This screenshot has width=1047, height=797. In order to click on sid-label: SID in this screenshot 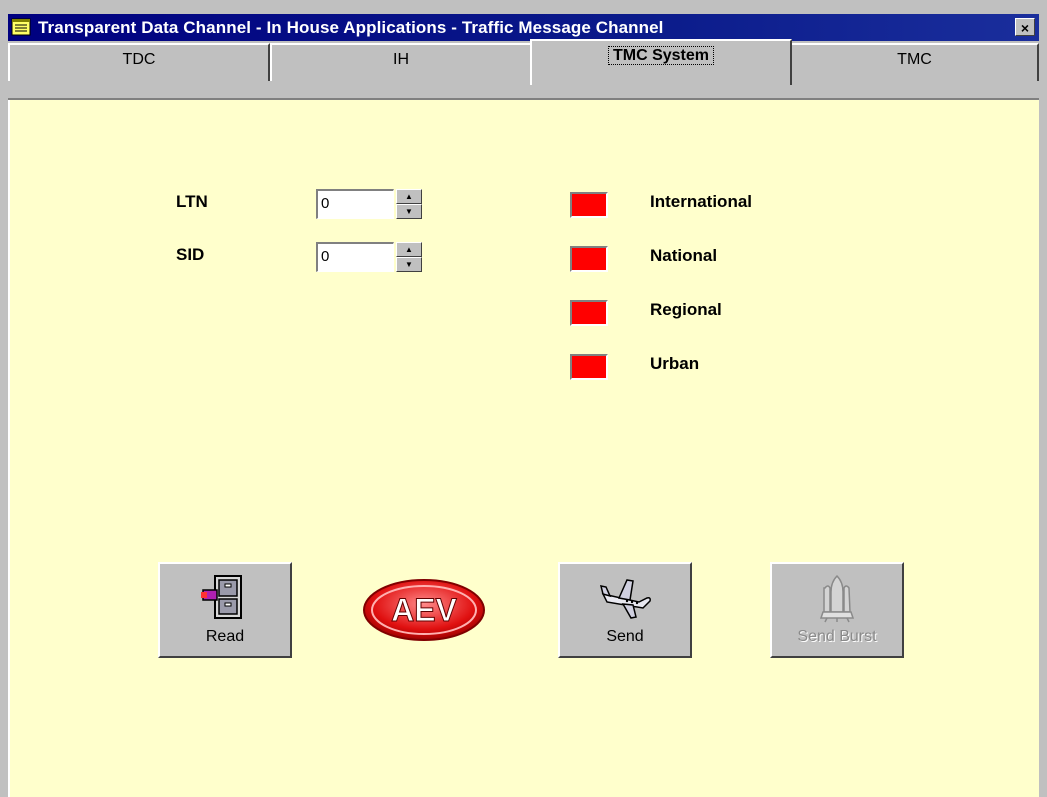, I will do `click(190, 254)`.